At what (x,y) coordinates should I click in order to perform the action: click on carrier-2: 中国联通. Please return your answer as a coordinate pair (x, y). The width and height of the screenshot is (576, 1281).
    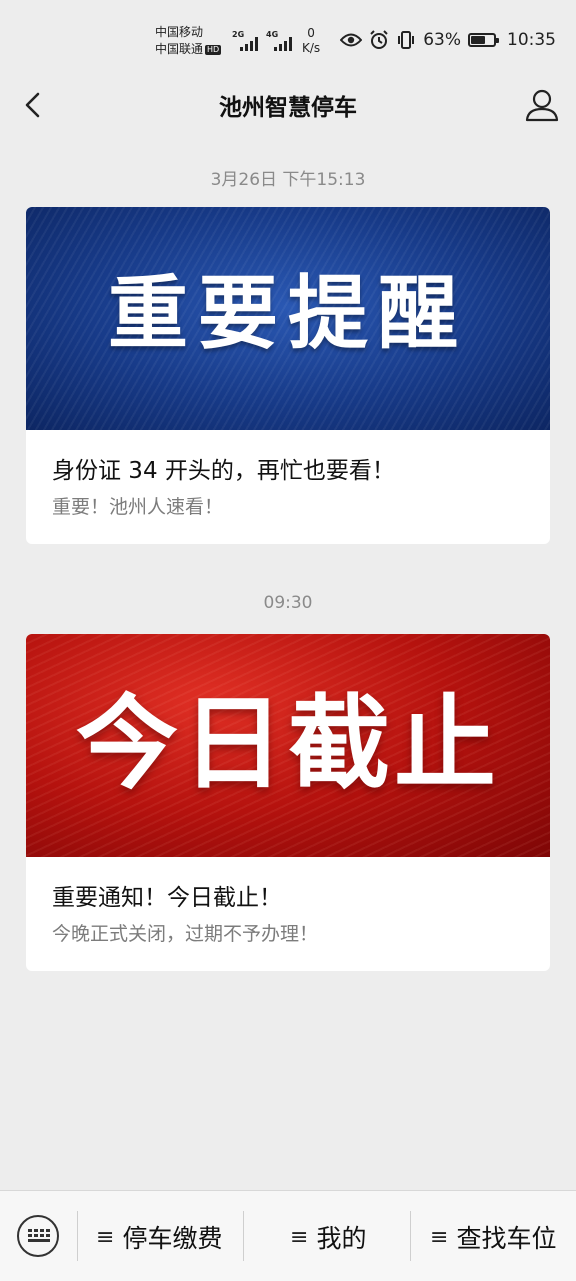
    Looking at the image, I should click on (179, 49).